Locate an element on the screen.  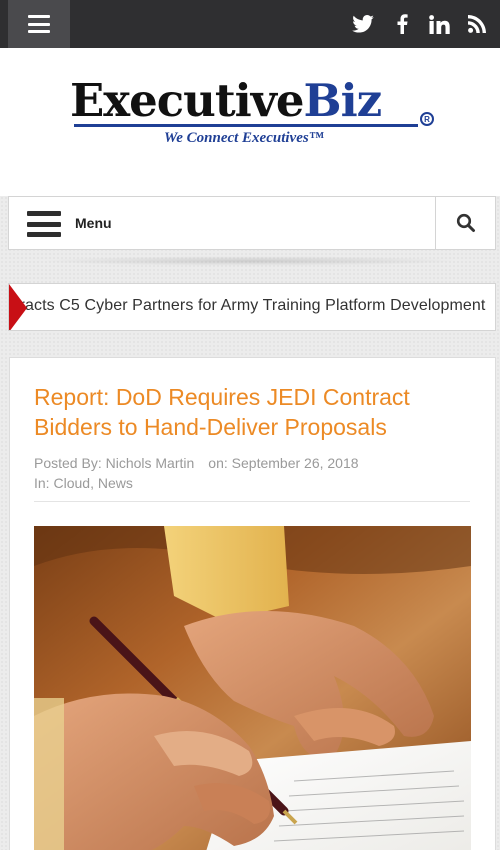
linkedin-icon is located at coordinates (439, 24).